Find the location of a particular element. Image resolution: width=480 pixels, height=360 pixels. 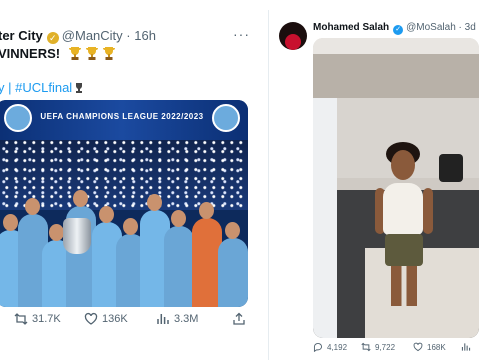

views-button: 3.3M is located at coordinates (177, 319).